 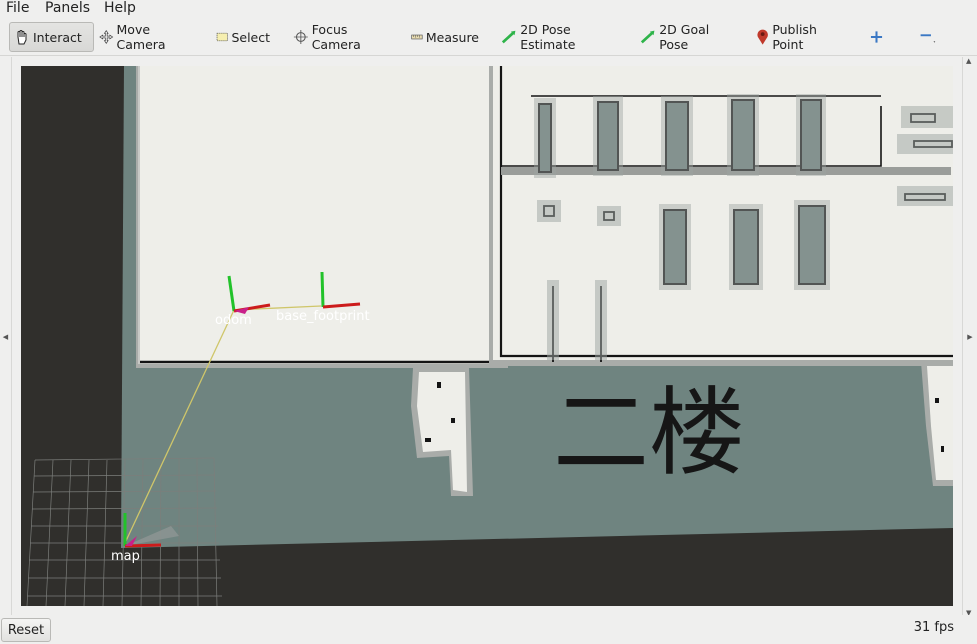 What do you see at coordinates (250, 37) in the screenshot?
I see `select-label: Select` at bounding box center [250, 37].